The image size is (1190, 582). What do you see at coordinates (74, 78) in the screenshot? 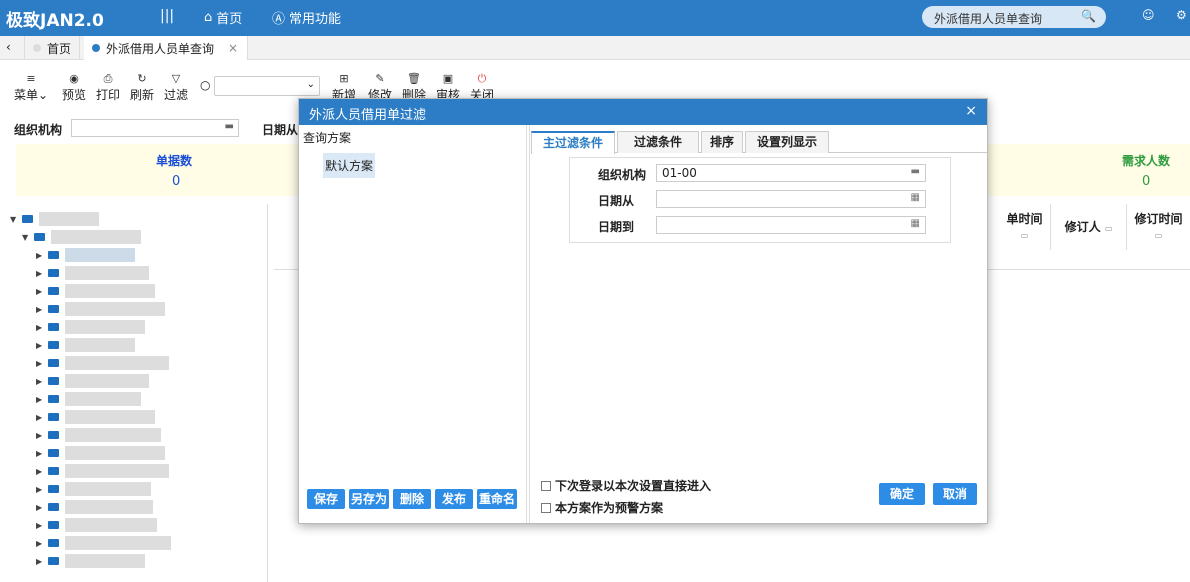
I see `eye-icon: ◉` at bounding box center [74, 78].